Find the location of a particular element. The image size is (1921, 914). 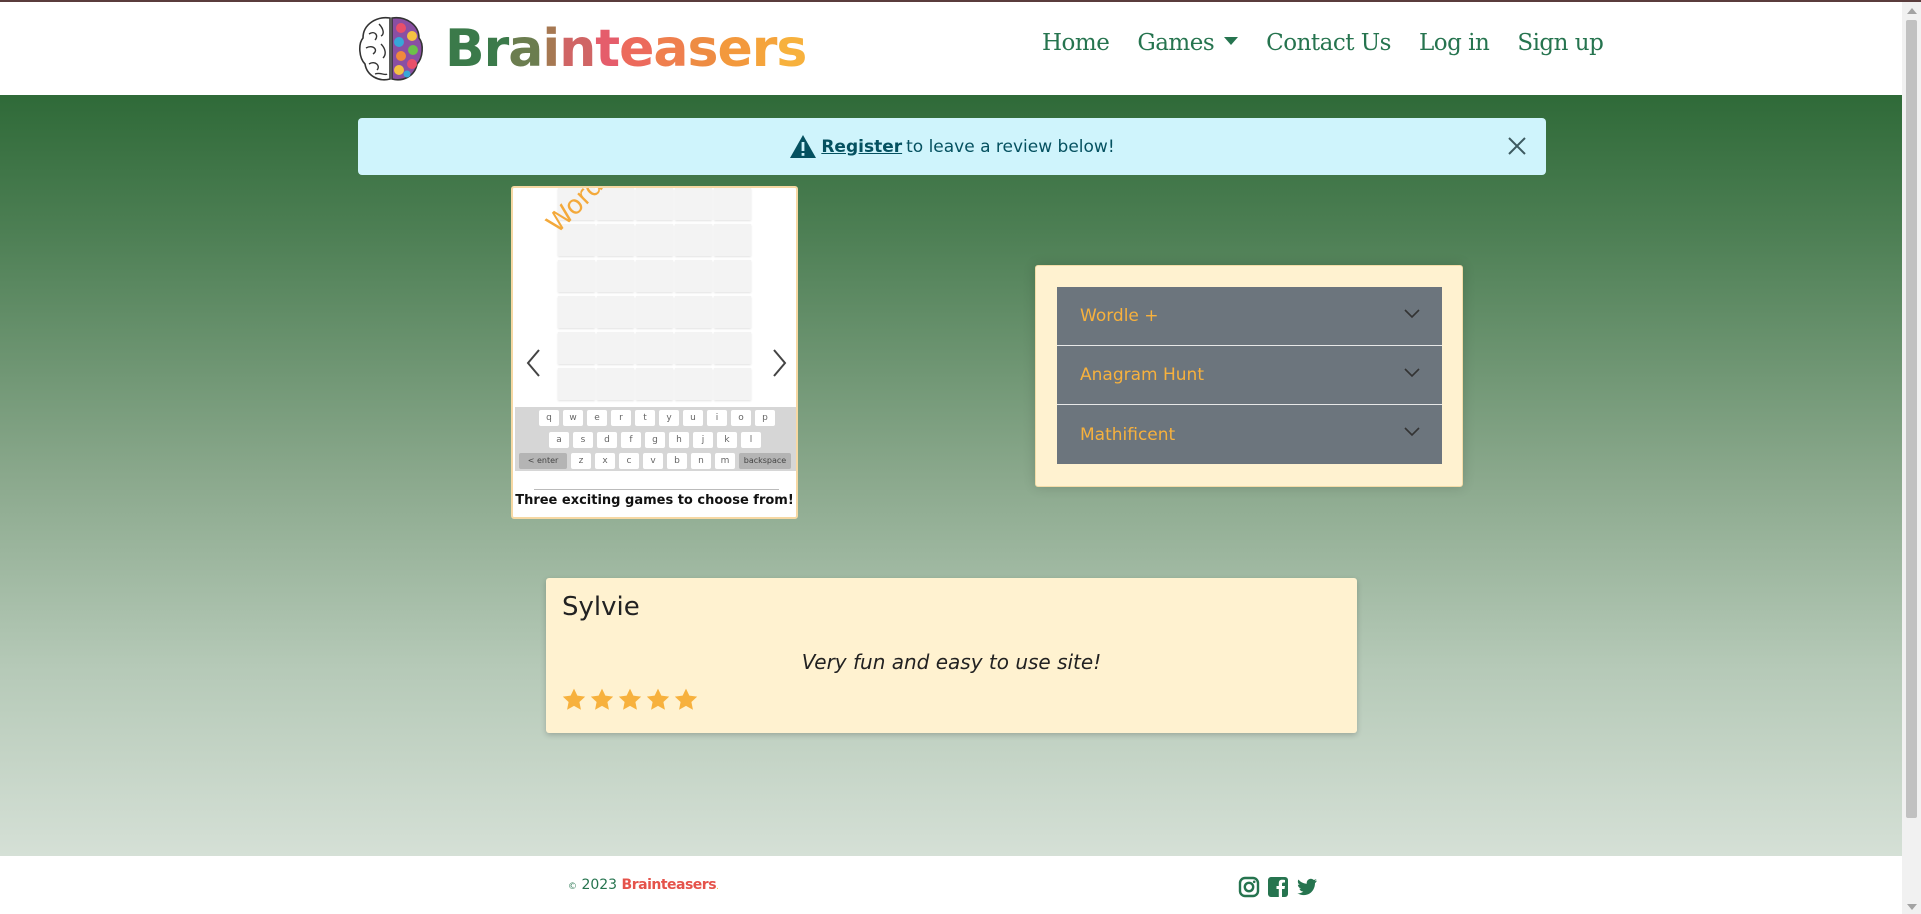

keyboard-key: t is located at coordinates (645, 418).